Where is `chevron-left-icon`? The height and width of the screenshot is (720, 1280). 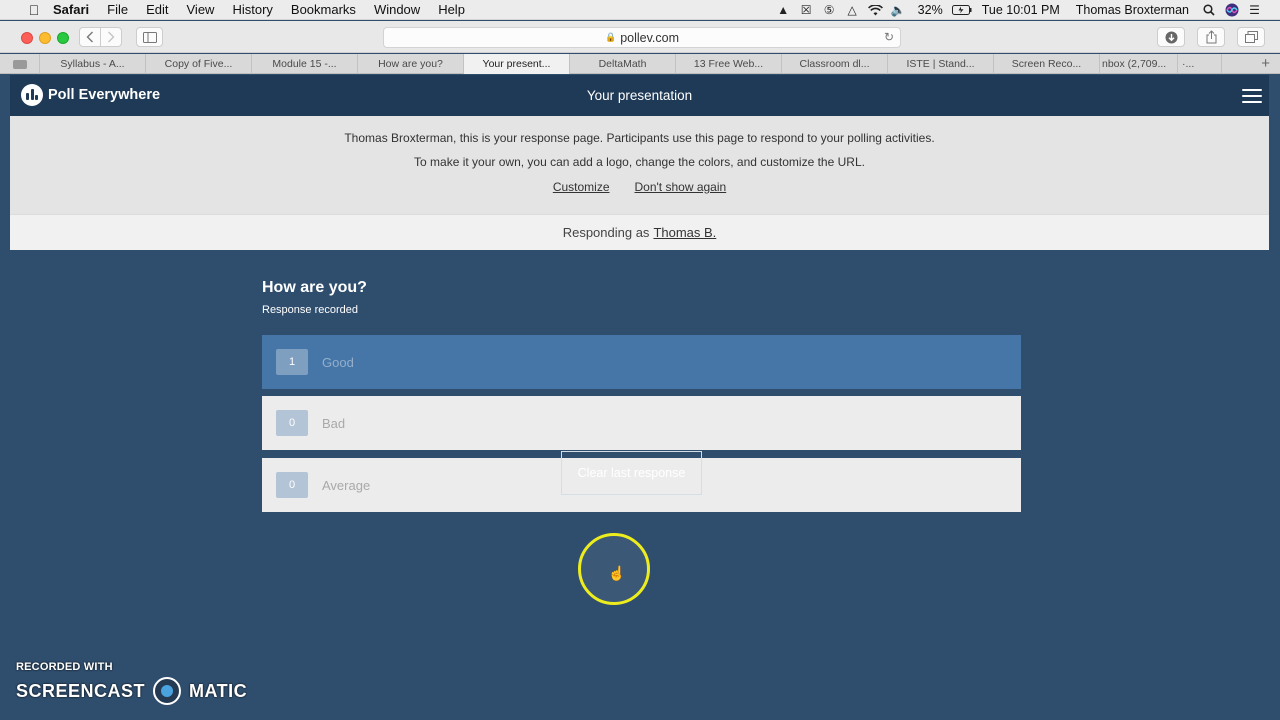
chevron-left-icon is located at coordinates (89, 37).